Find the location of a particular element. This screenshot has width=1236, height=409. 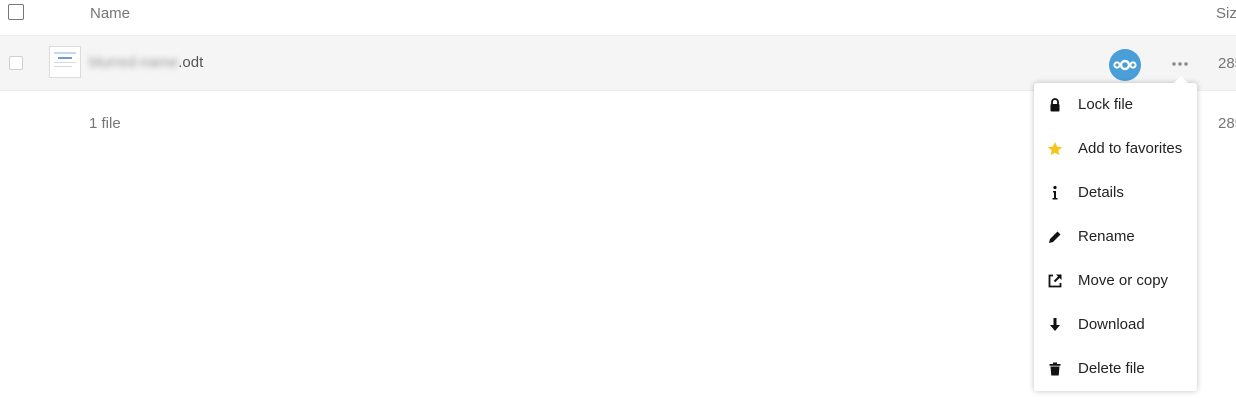

column-header-size: Siz is located at coordinates (1226, 13).